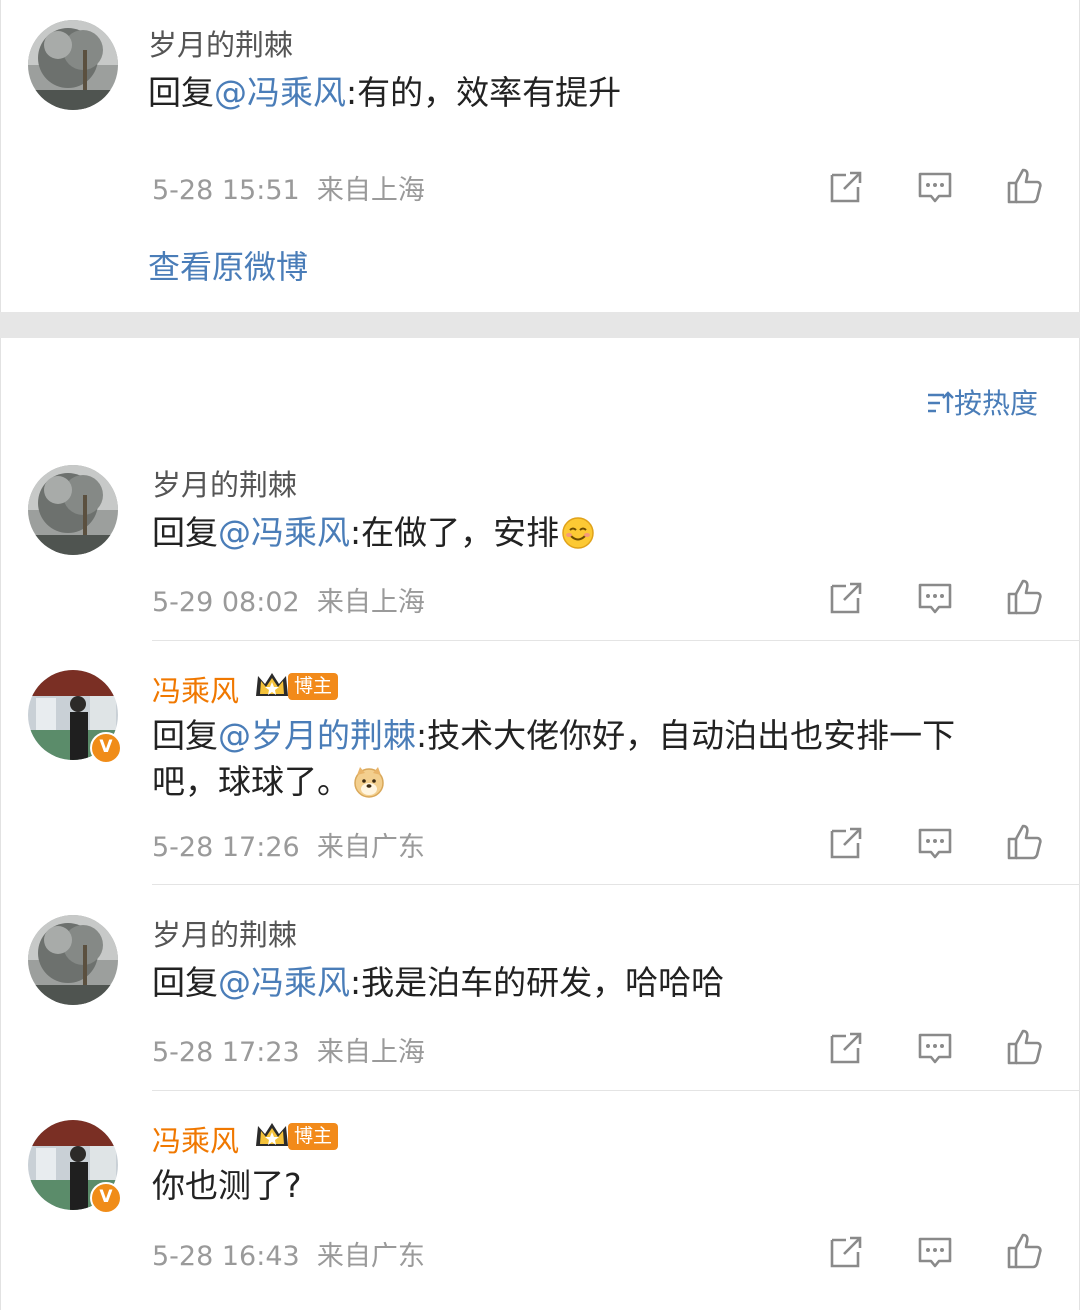 The image size is (1080, 1310). I want to click on timestamp: 5-28 15:51, so click(226, 190).